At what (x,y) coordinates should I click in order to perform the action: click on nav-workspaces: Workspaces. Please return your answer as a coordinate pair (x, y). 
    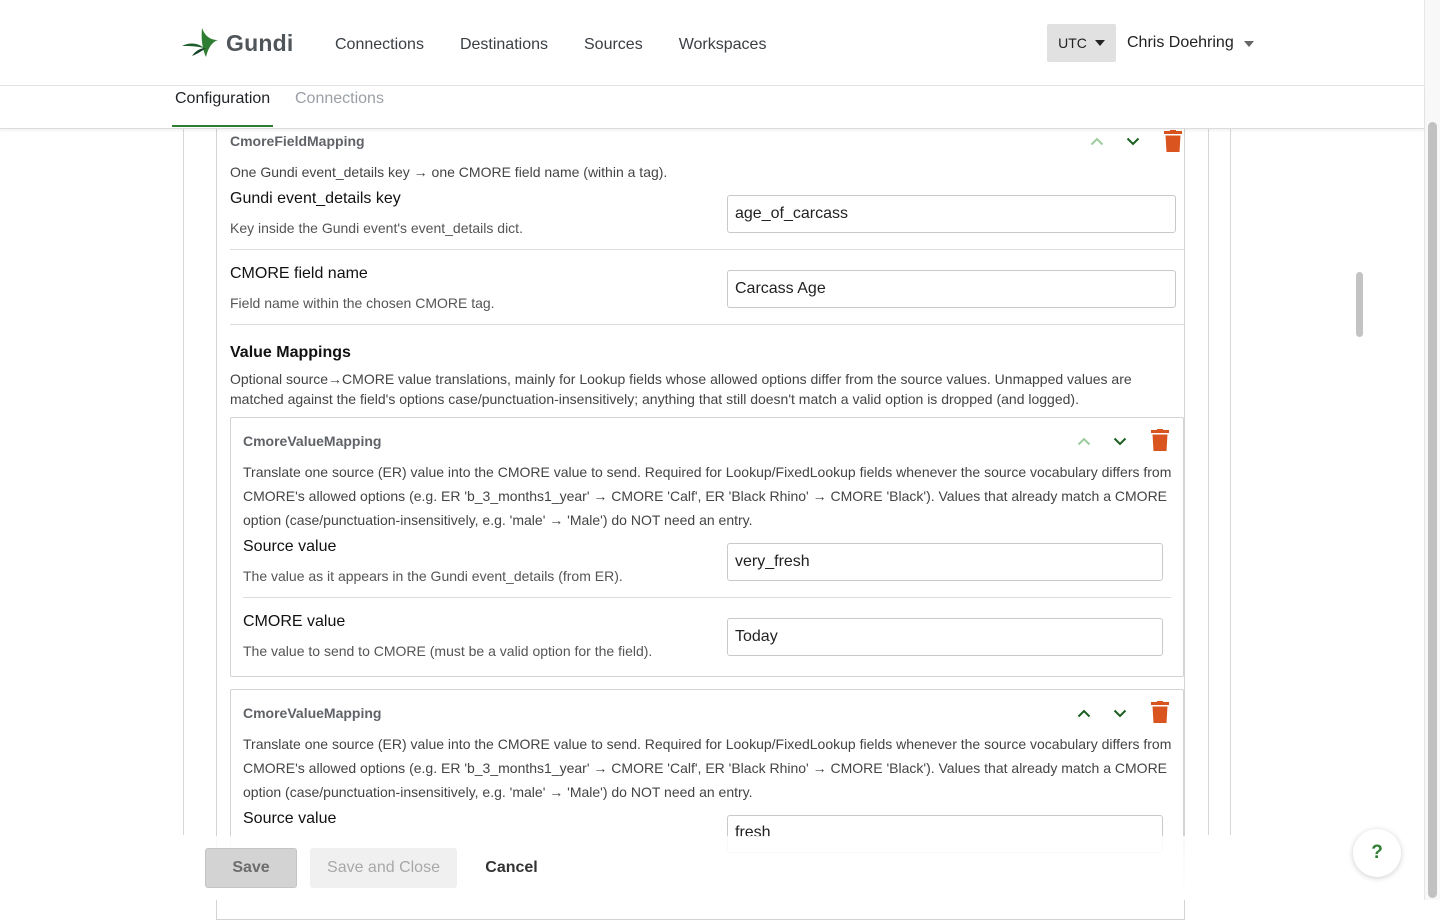
    Looking at the image, I should click on (723, 45).